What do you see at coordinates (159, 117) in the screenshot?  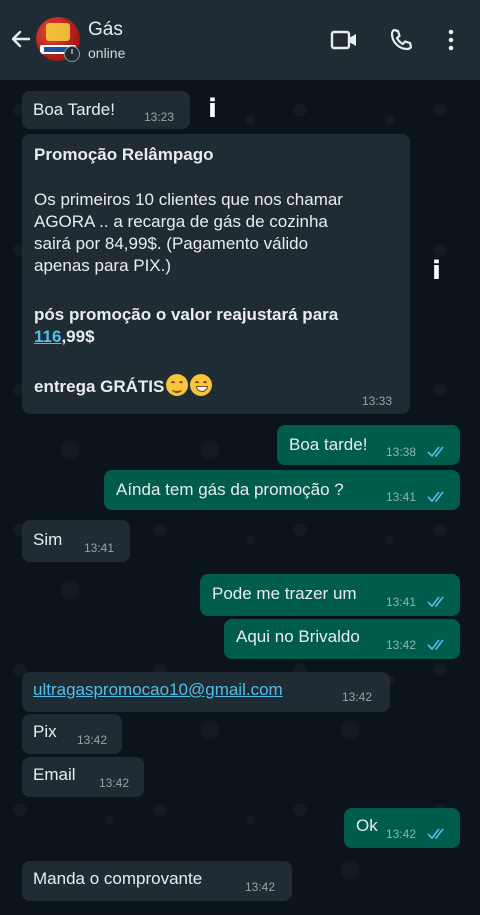 I see `message-time: 13:23` at bounding box center [159, 117].